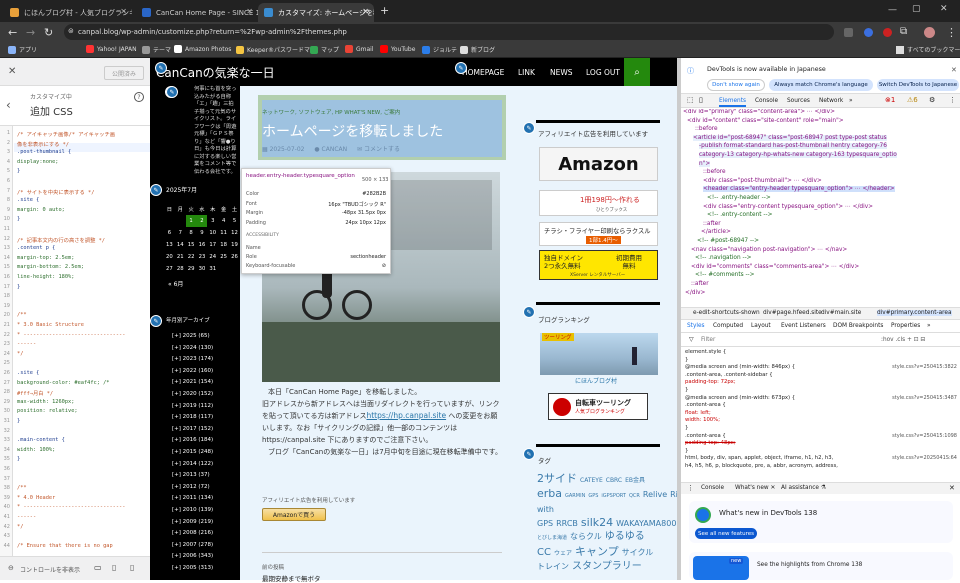 This screenshot has width=960, height=583. I want to click on post-categories: ネットワーク, ソフトウェア, HP WHAT'S NEW, ご案内, so click(331, 112).